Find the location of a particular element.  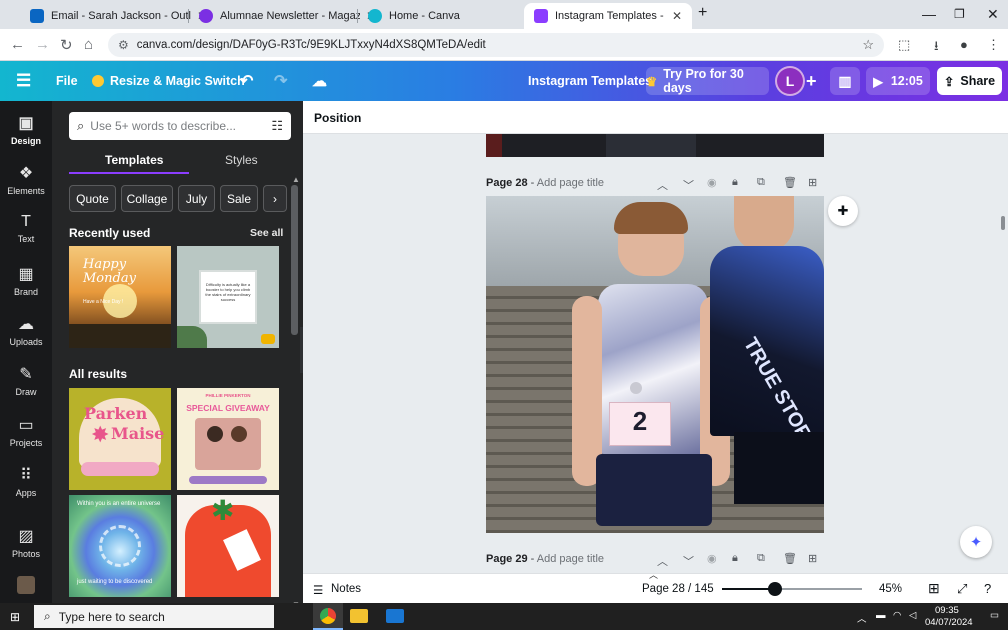

try-pro-button: ♛ Try Pro for 30 days is located at coordinates (707, 81).